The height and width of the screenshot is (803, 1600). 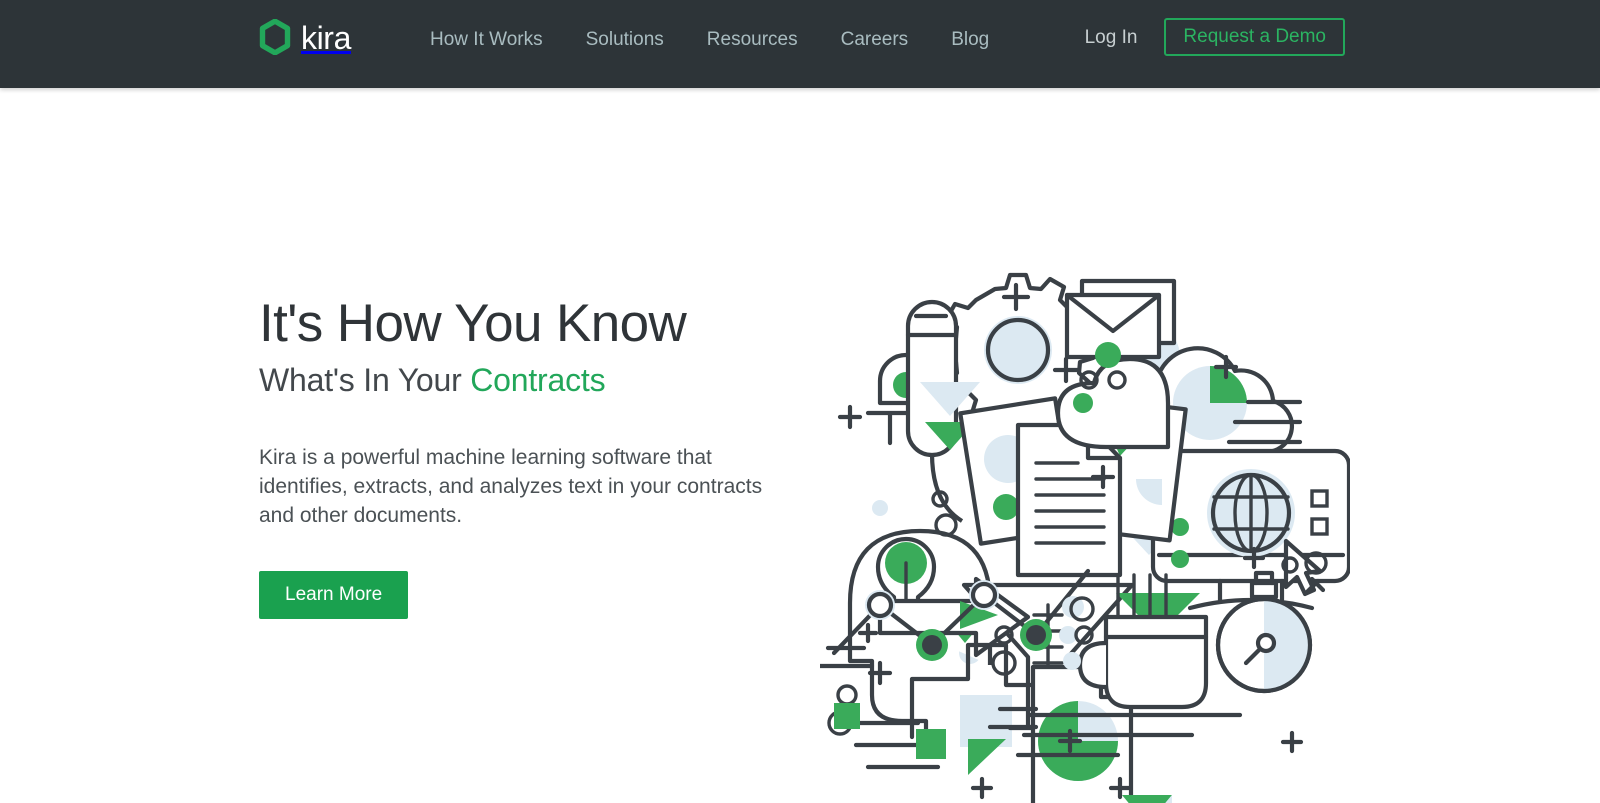 I want to click on page-title: It's How You Know, so click(x=473, y=323).